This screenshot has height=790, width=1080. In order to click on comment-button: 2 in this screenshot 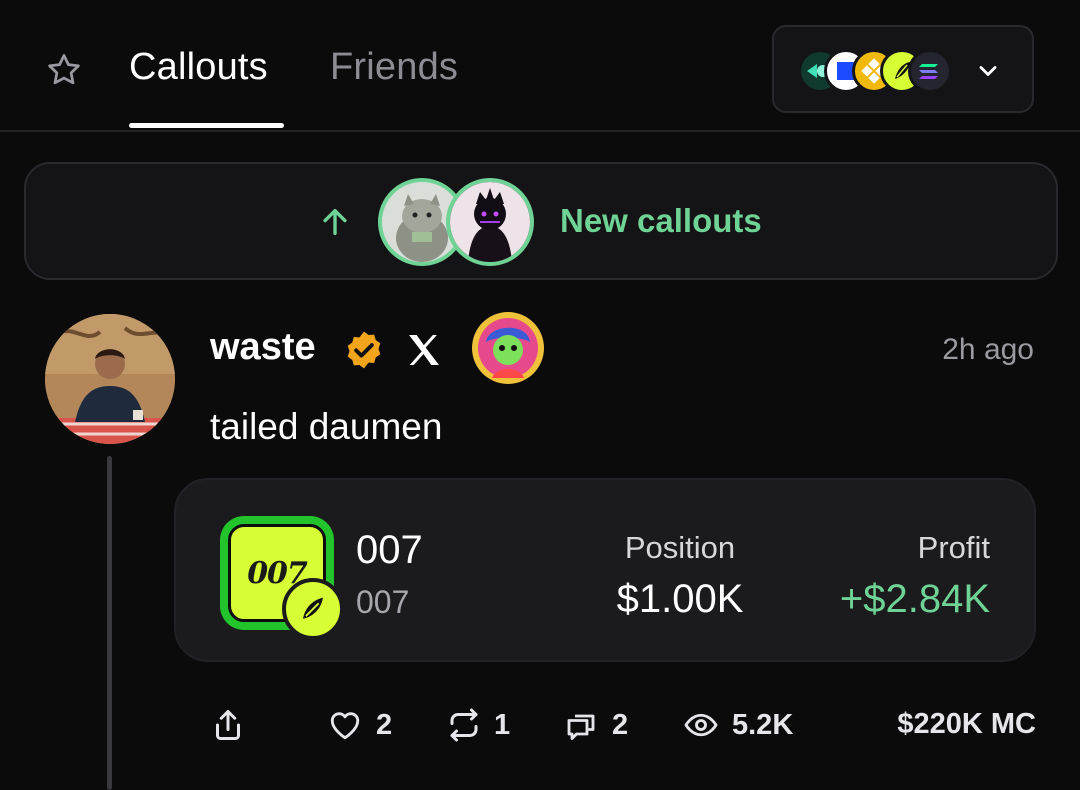, I will do `click(595, 725)`.